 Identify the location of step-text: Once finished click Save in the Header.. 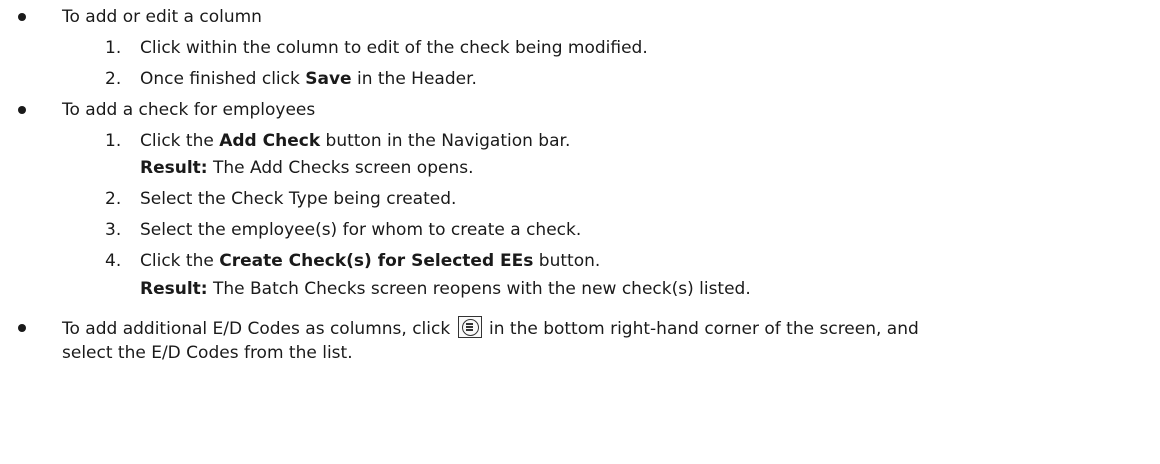
(308, 79).